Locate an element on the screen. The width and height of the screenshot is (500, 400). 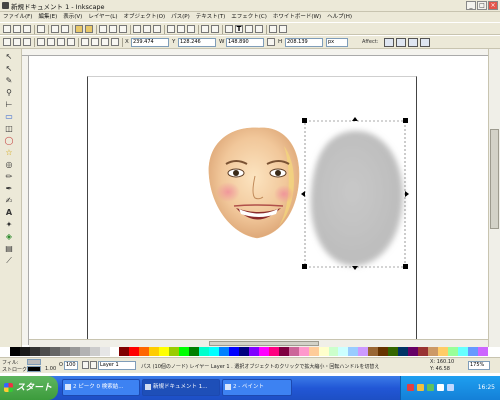
stroke-swatch is located at coordinates (34, 369).